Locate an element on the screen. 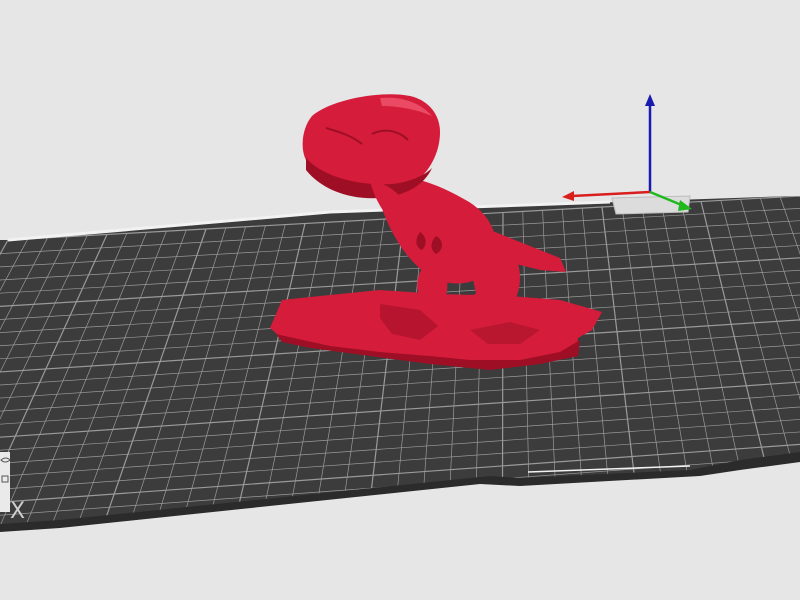  x-icon: X is located at coordinates (17, 511).